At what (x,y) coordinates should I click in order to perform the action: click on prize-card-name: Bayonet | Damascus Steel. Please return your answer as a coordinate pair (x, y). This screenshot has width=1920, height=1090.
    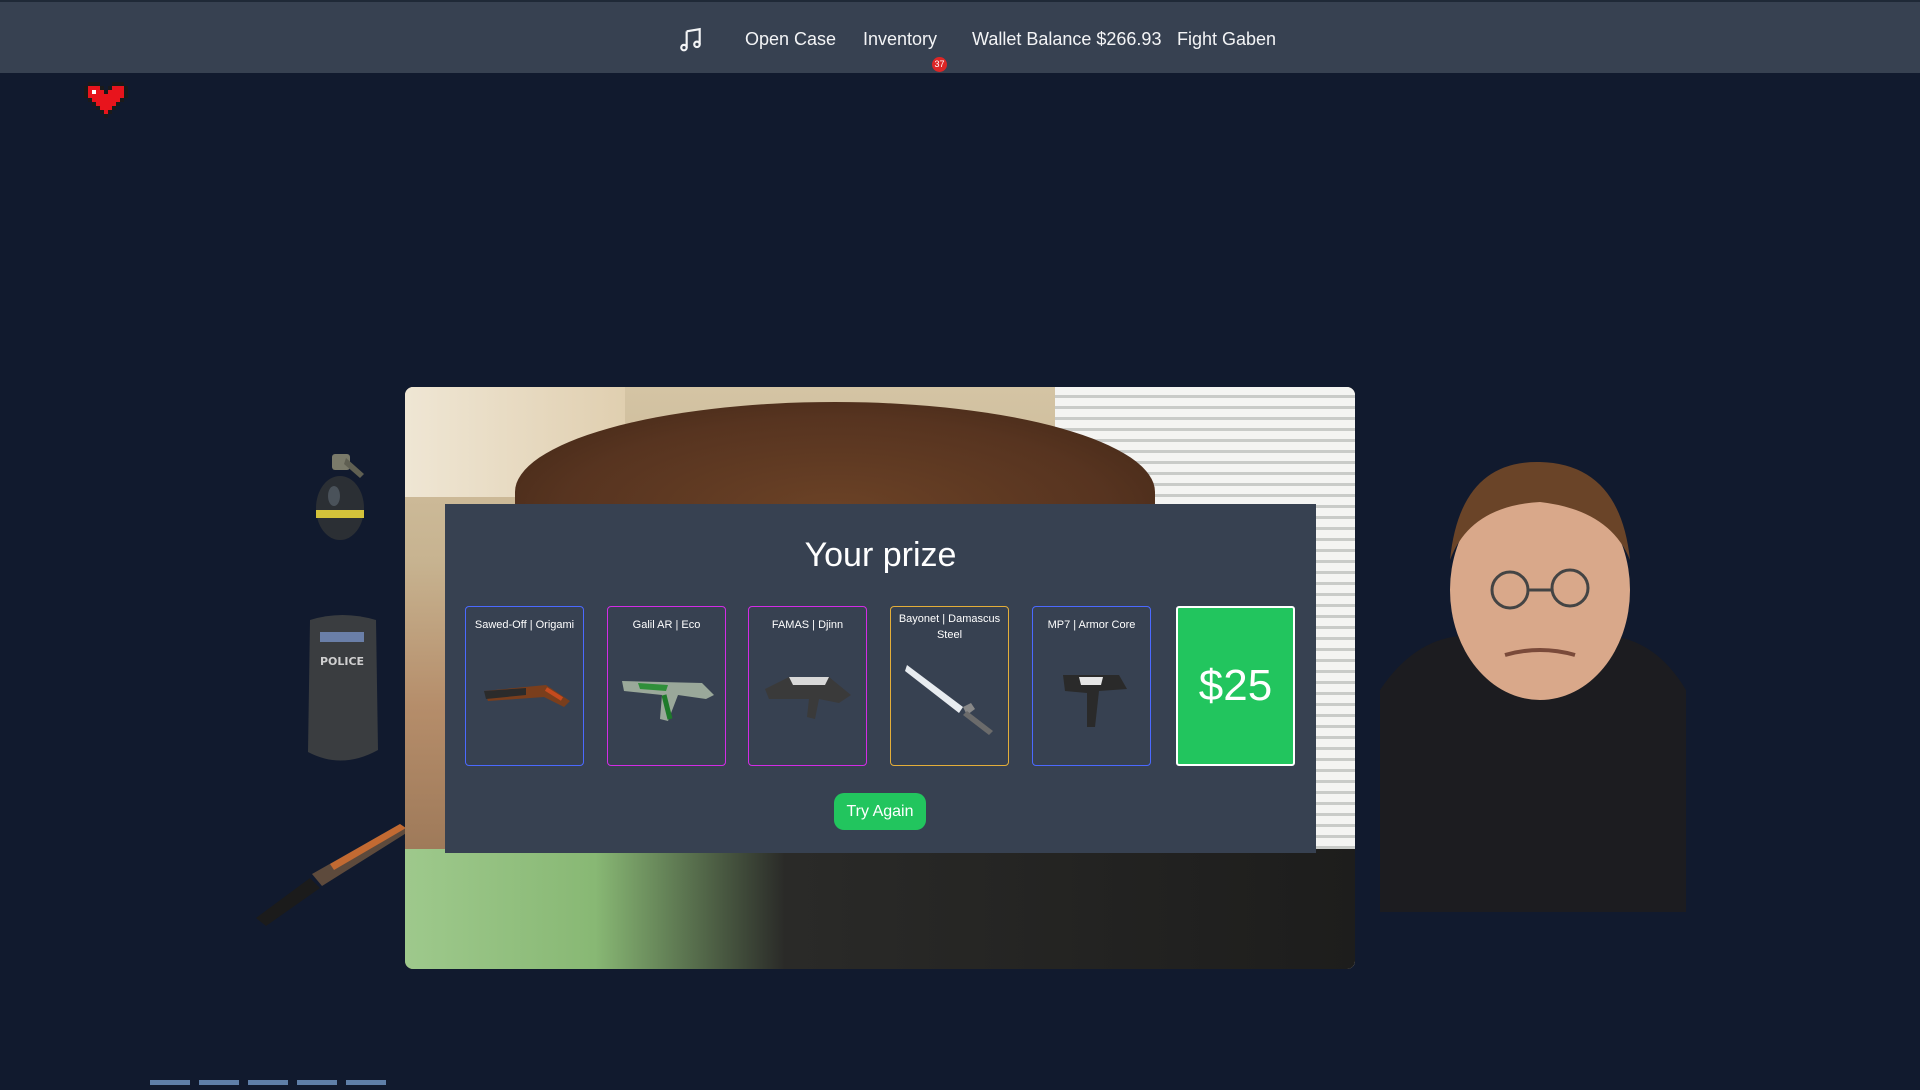
    Looking at the image, I should click on (949, 627).